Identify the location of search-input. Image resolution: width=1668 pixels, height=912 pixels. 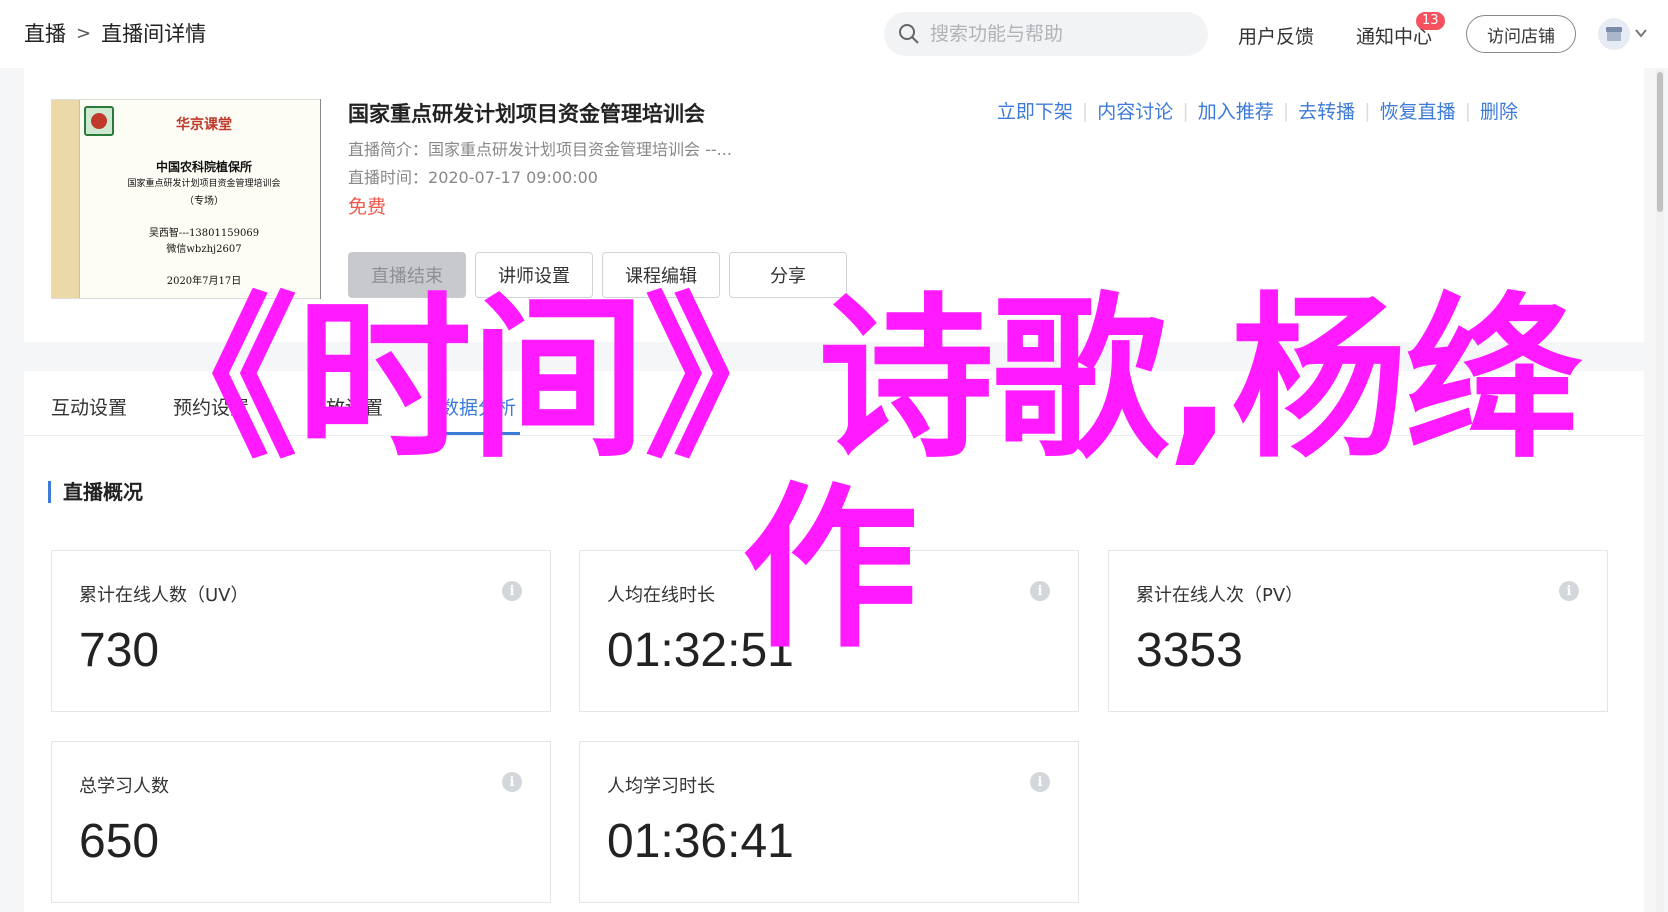
(1055, 34).